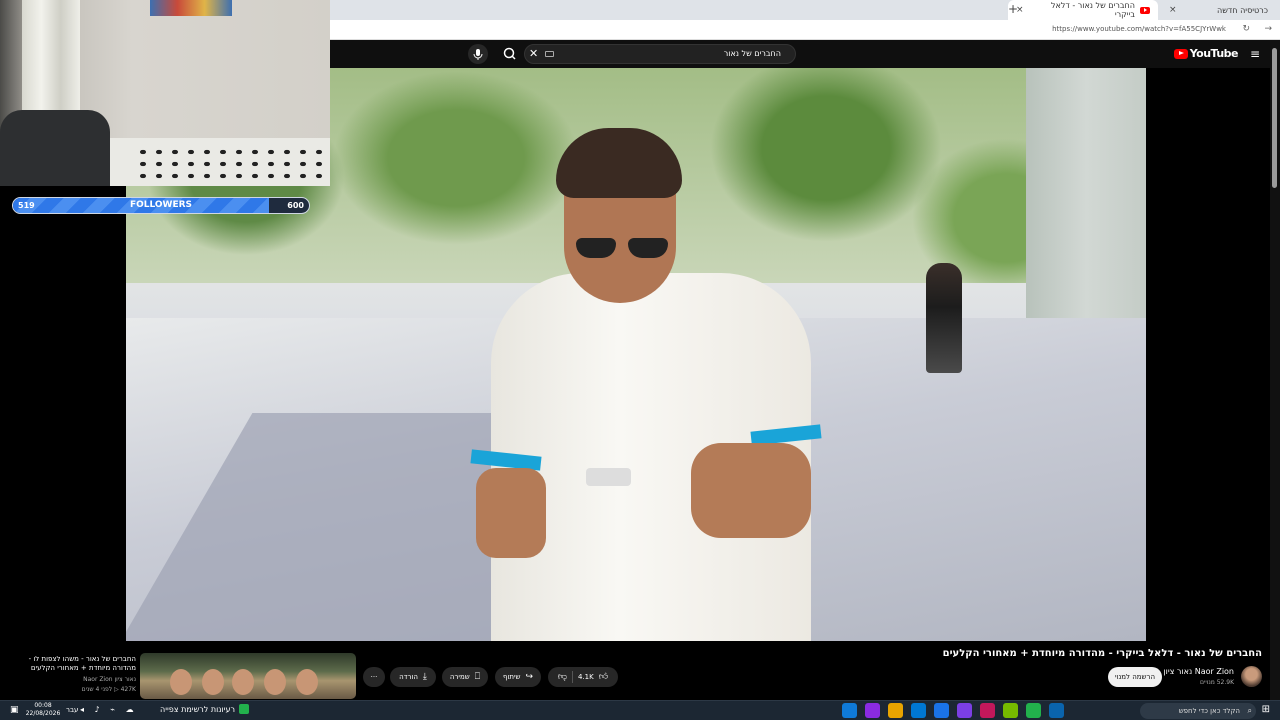 The width and height of the screenshot is (1280, 720). What do you see at coordinates (1249, 710) in the screenshot?
I see `search-icon: ⌕` at bounding box center [1249, 710].